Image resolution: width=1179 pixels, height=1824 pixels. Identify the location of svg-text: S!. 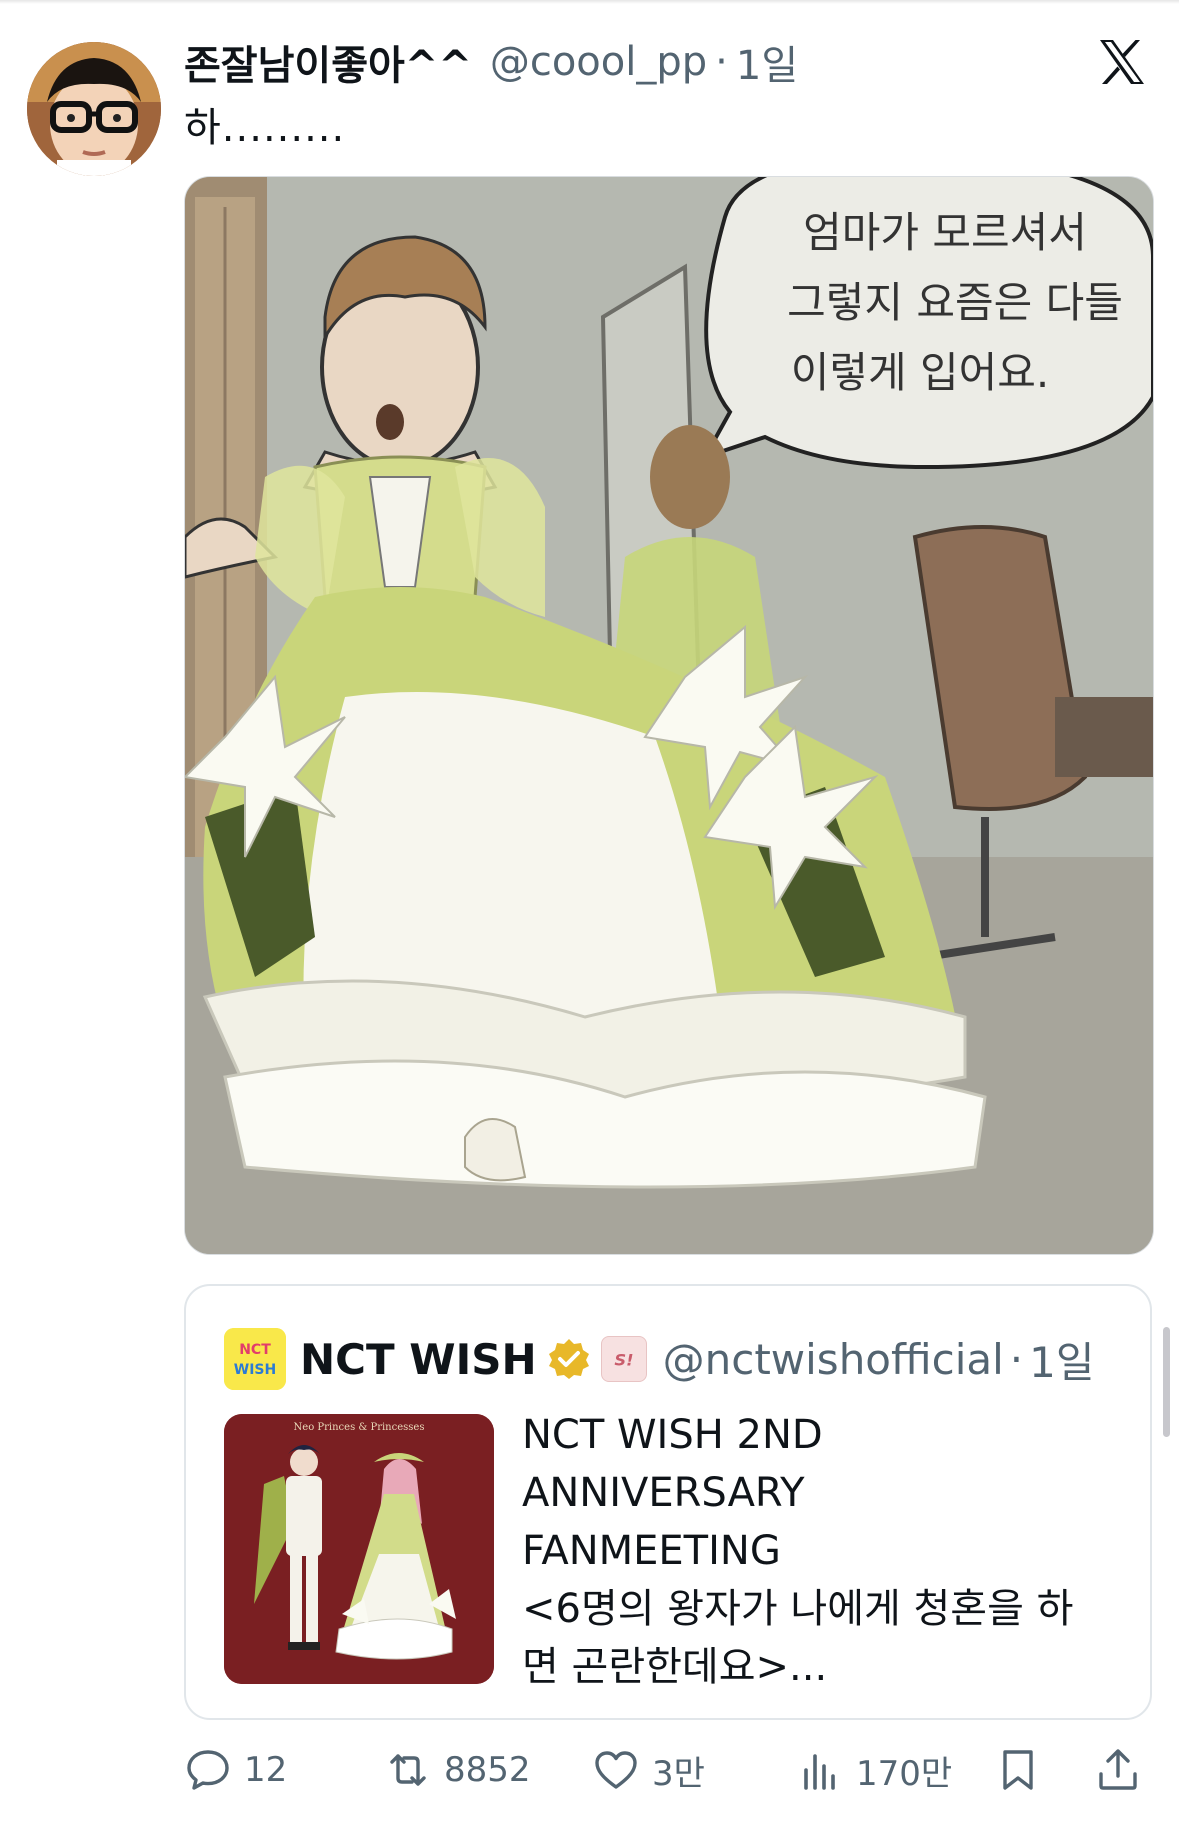
(623, 1360).